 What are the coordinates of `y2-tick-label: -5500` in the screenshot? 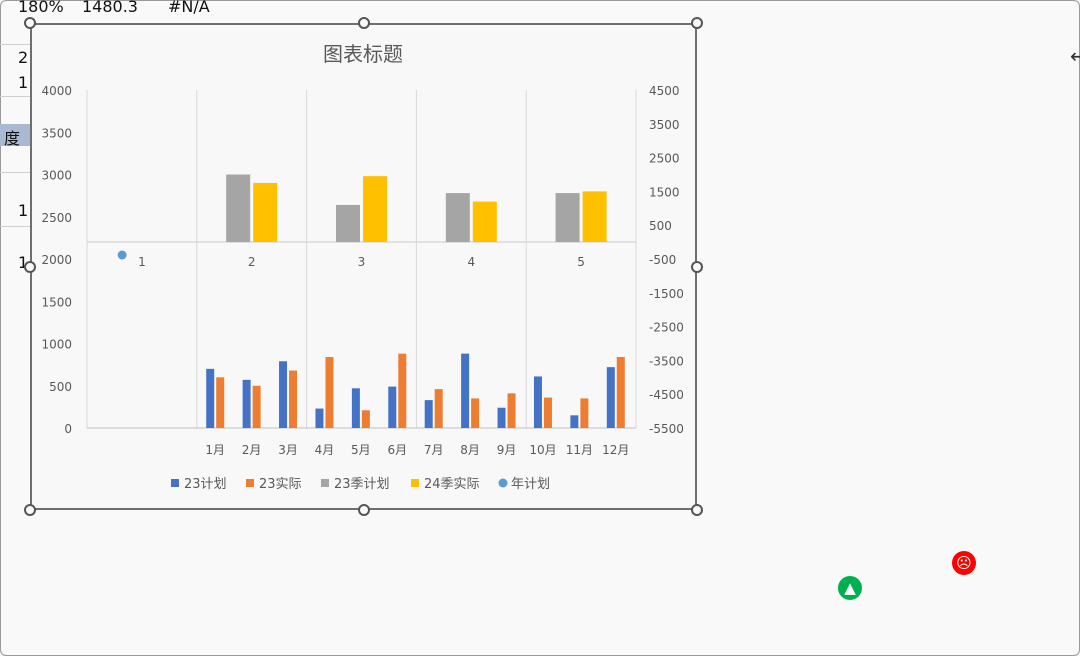 It's located at (666, 429).